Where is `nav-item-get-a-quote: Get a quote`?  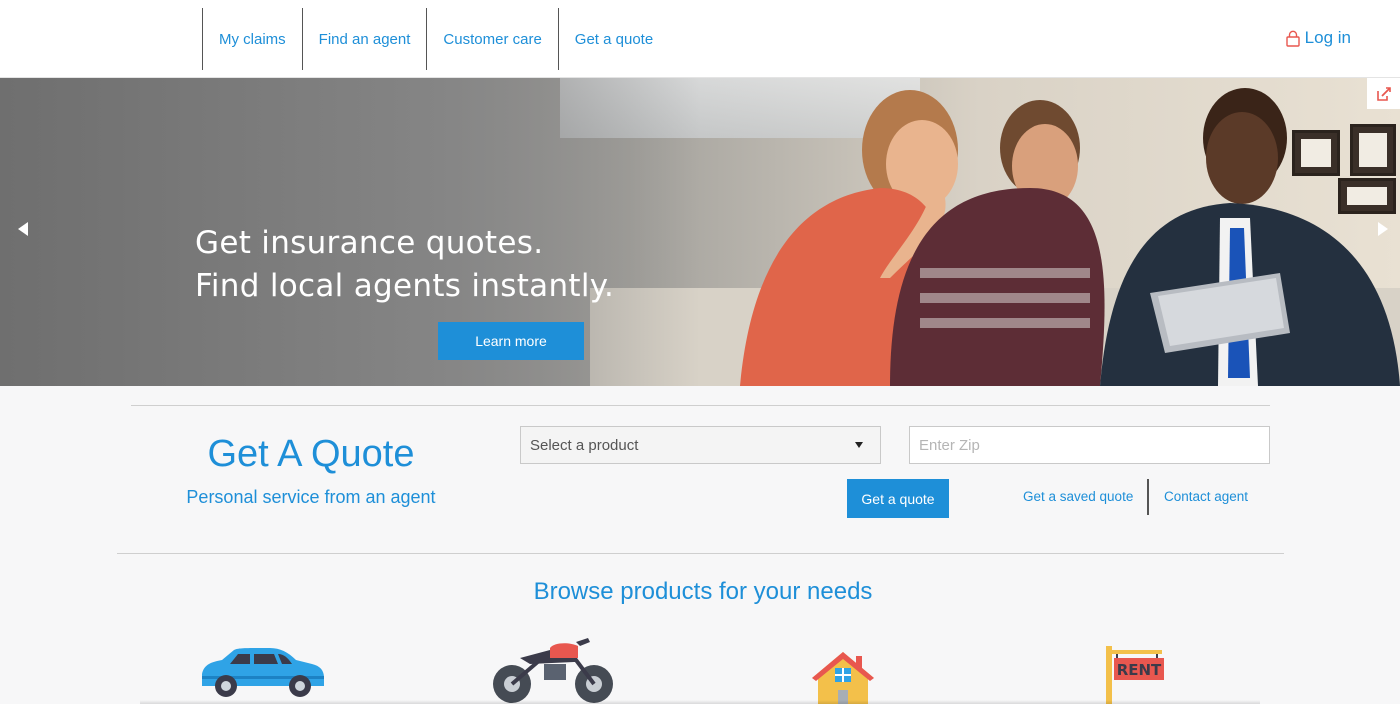 nav-item-get-a-quote: Get a quote is located at coordinates (613, 39).